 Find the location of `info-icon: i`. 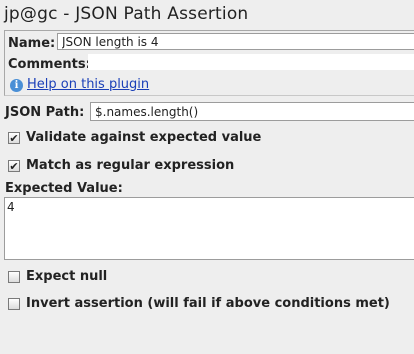

info-icon: i is located at coordinates (16, 85).